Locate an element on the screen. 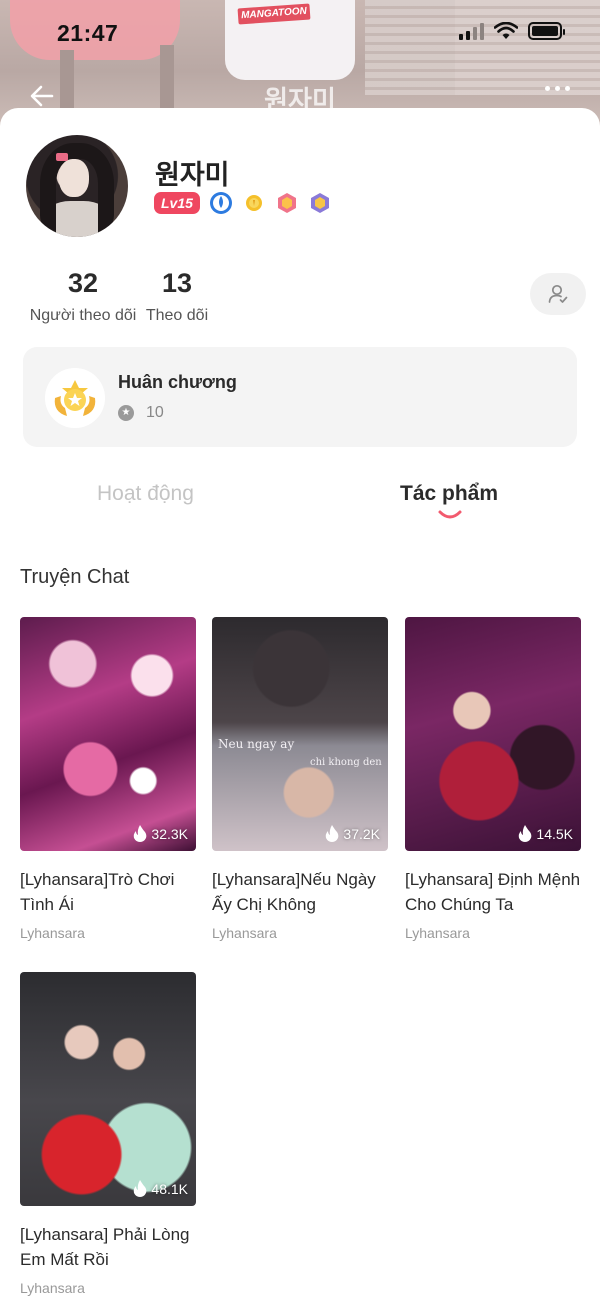 The image size is (600, 1299). view-count: 37.2K is located at coordinates (352, 833).